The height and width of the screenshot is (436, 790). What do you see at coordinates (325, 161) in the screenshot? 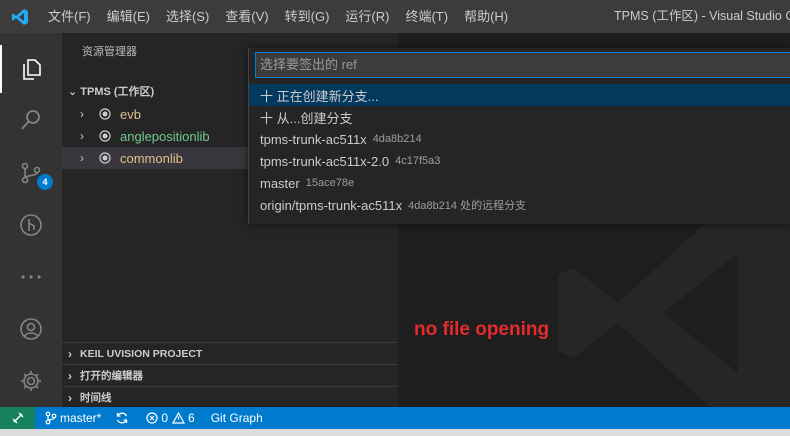
I see `item-label: tpms-trunk-ac511x-2.0` at bounding box center [325, 161].